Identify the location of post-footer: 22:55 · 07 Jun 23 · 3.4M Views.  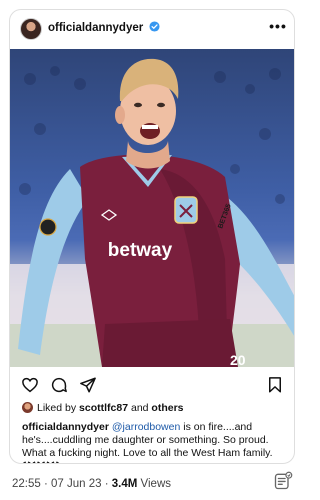
(91, 484).